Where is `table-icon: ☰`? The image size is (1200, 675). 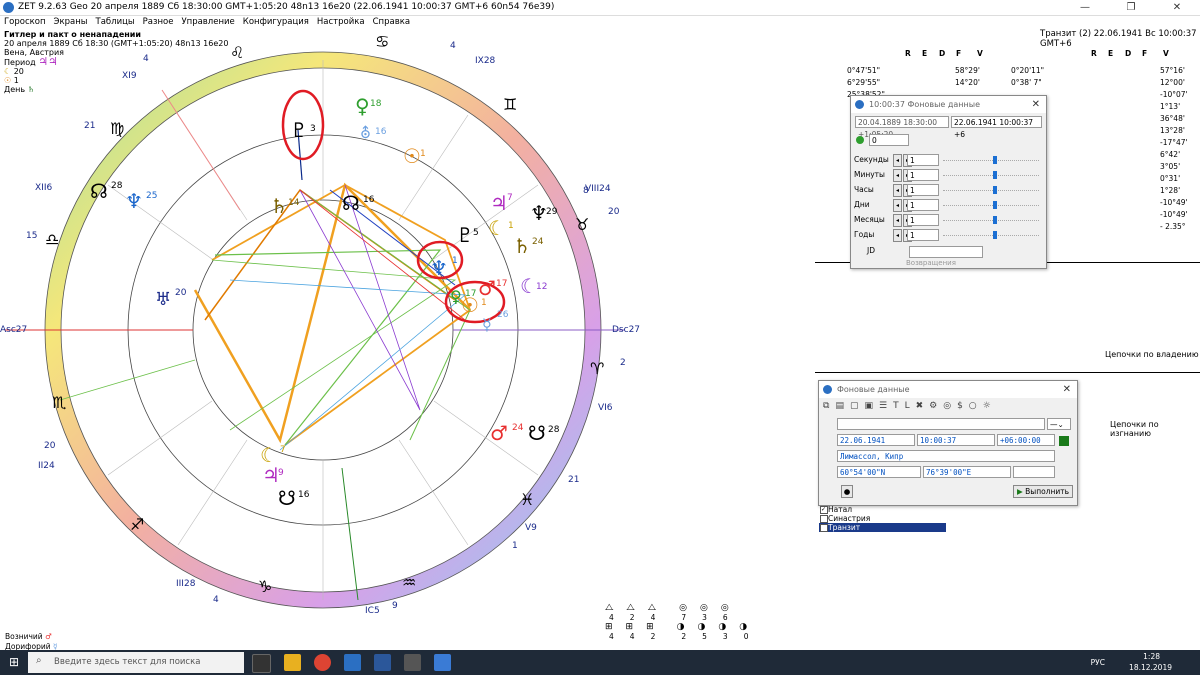
table-icon: ☰ is located at coordinates (883, 407).